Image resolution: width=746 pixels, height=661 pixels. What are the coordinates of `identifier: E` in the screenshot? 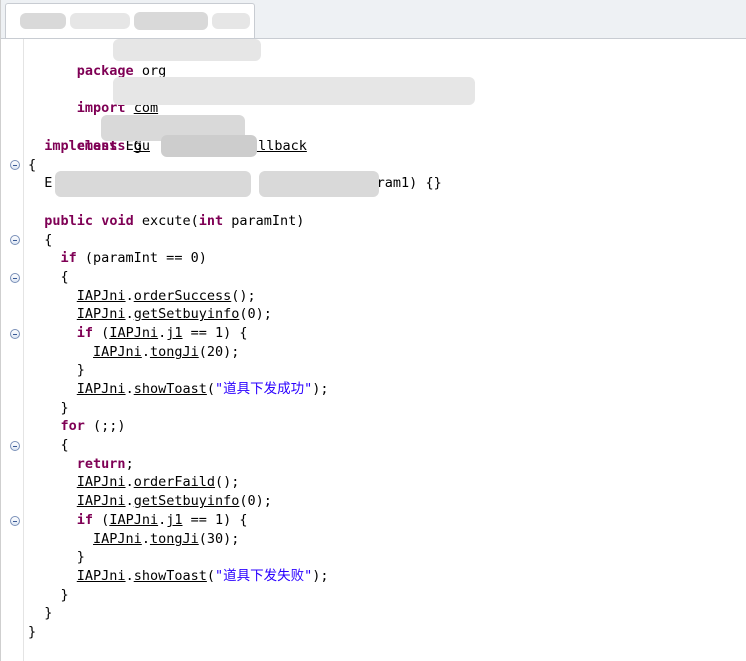 It's located at (48, 183).